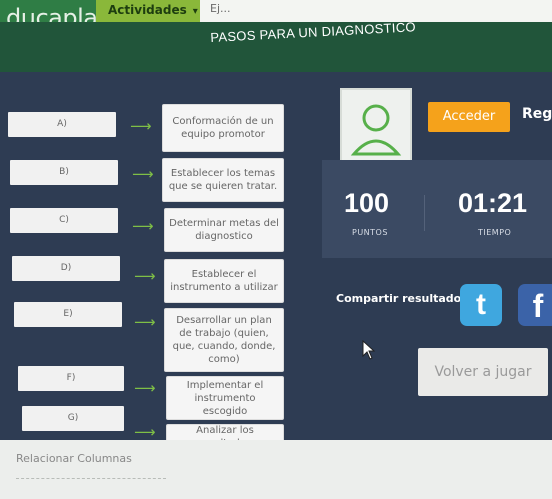 The height and width of the screenshot is (499, 552). What do you see at coordinates (538, 306) in the screenshot?
I see `facebook-icon: f` at bounding box center [538, 306].